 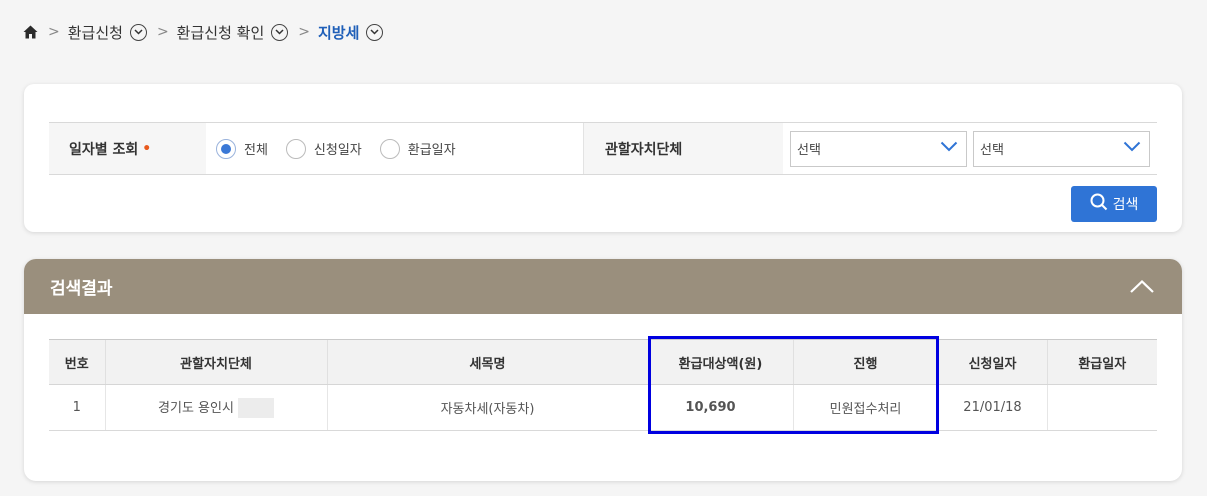 I want to click on breadcrumb: > 환급신청 > 환급신청 확인 > 지방세, so click(x=203, y=32).